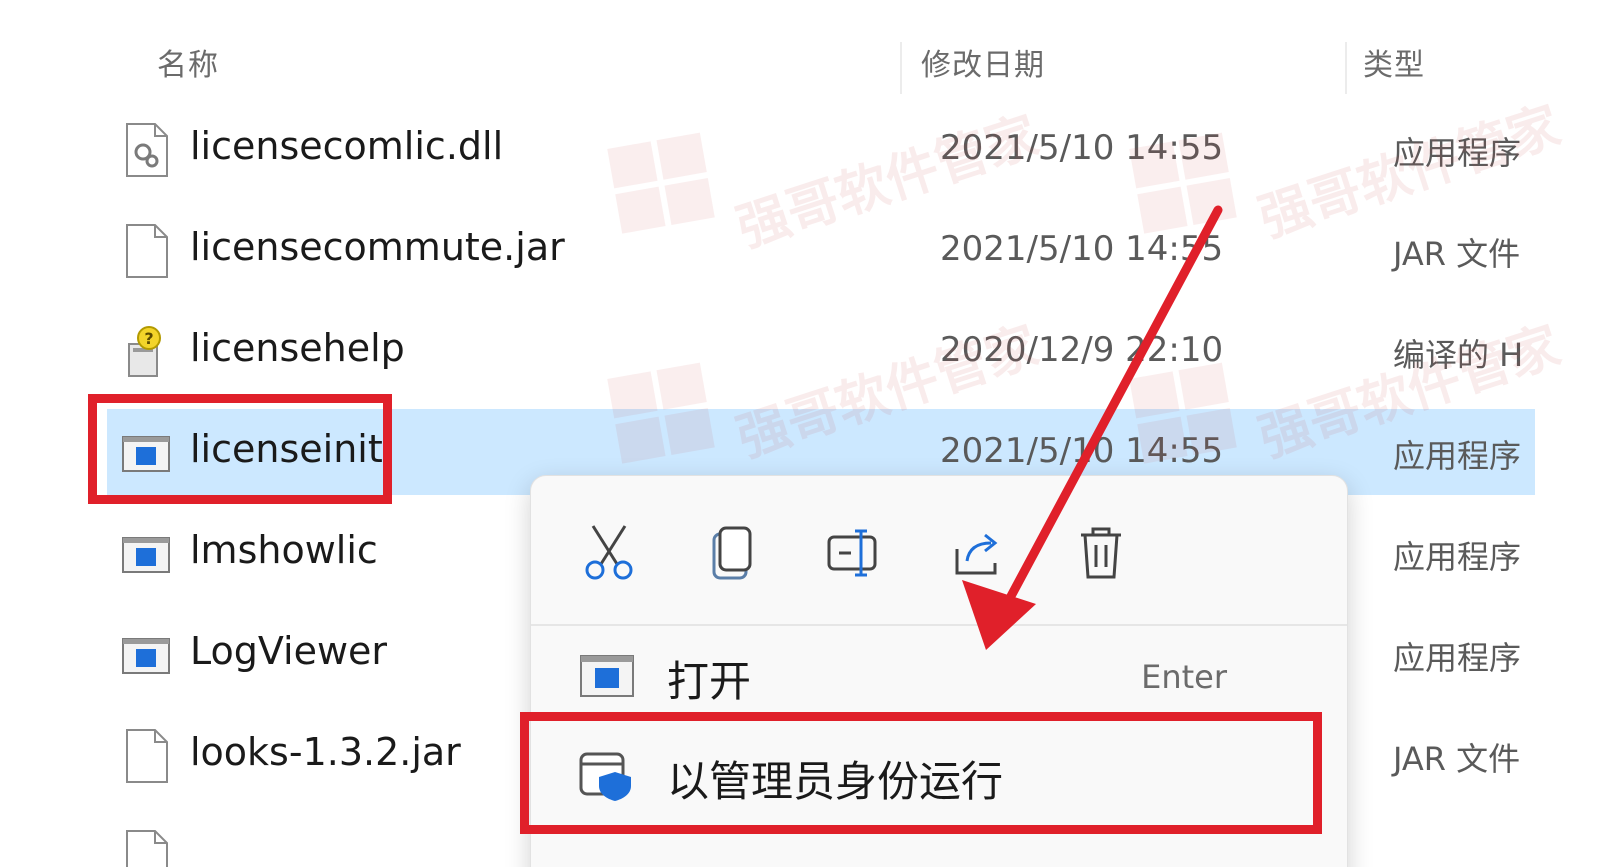 This screenshot has height=867, width=1600. What do you see at coordinates (852, 553) in the screenshot?
I see `rename-icon` at bounding box center [852, 553].